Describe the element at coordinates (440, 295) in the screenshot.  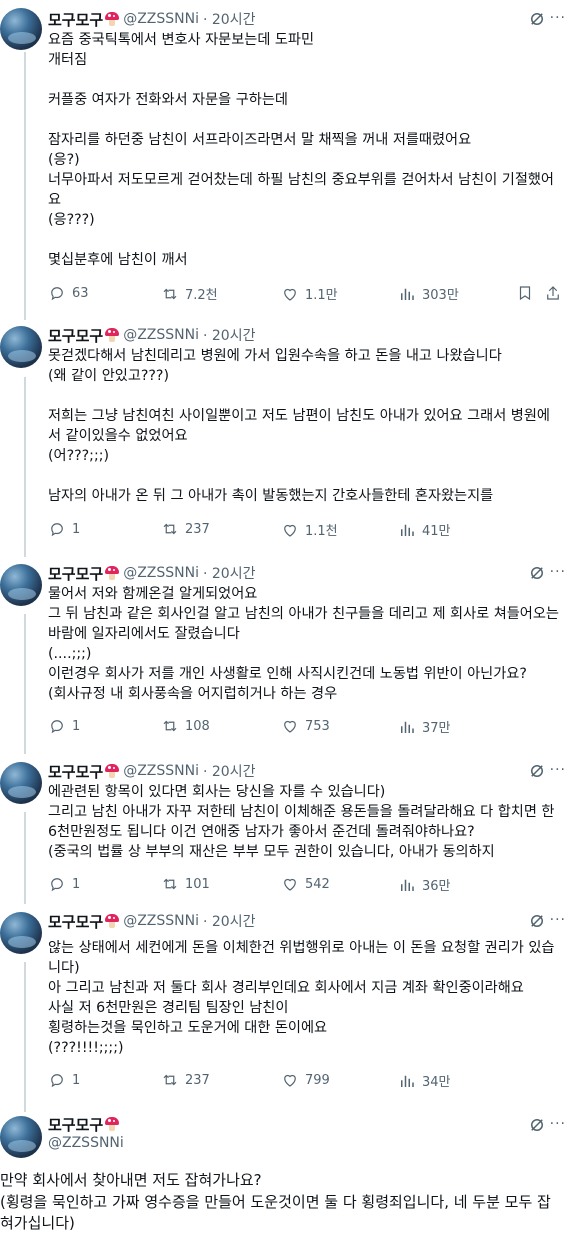
I see `views-count: 303만` at that location.